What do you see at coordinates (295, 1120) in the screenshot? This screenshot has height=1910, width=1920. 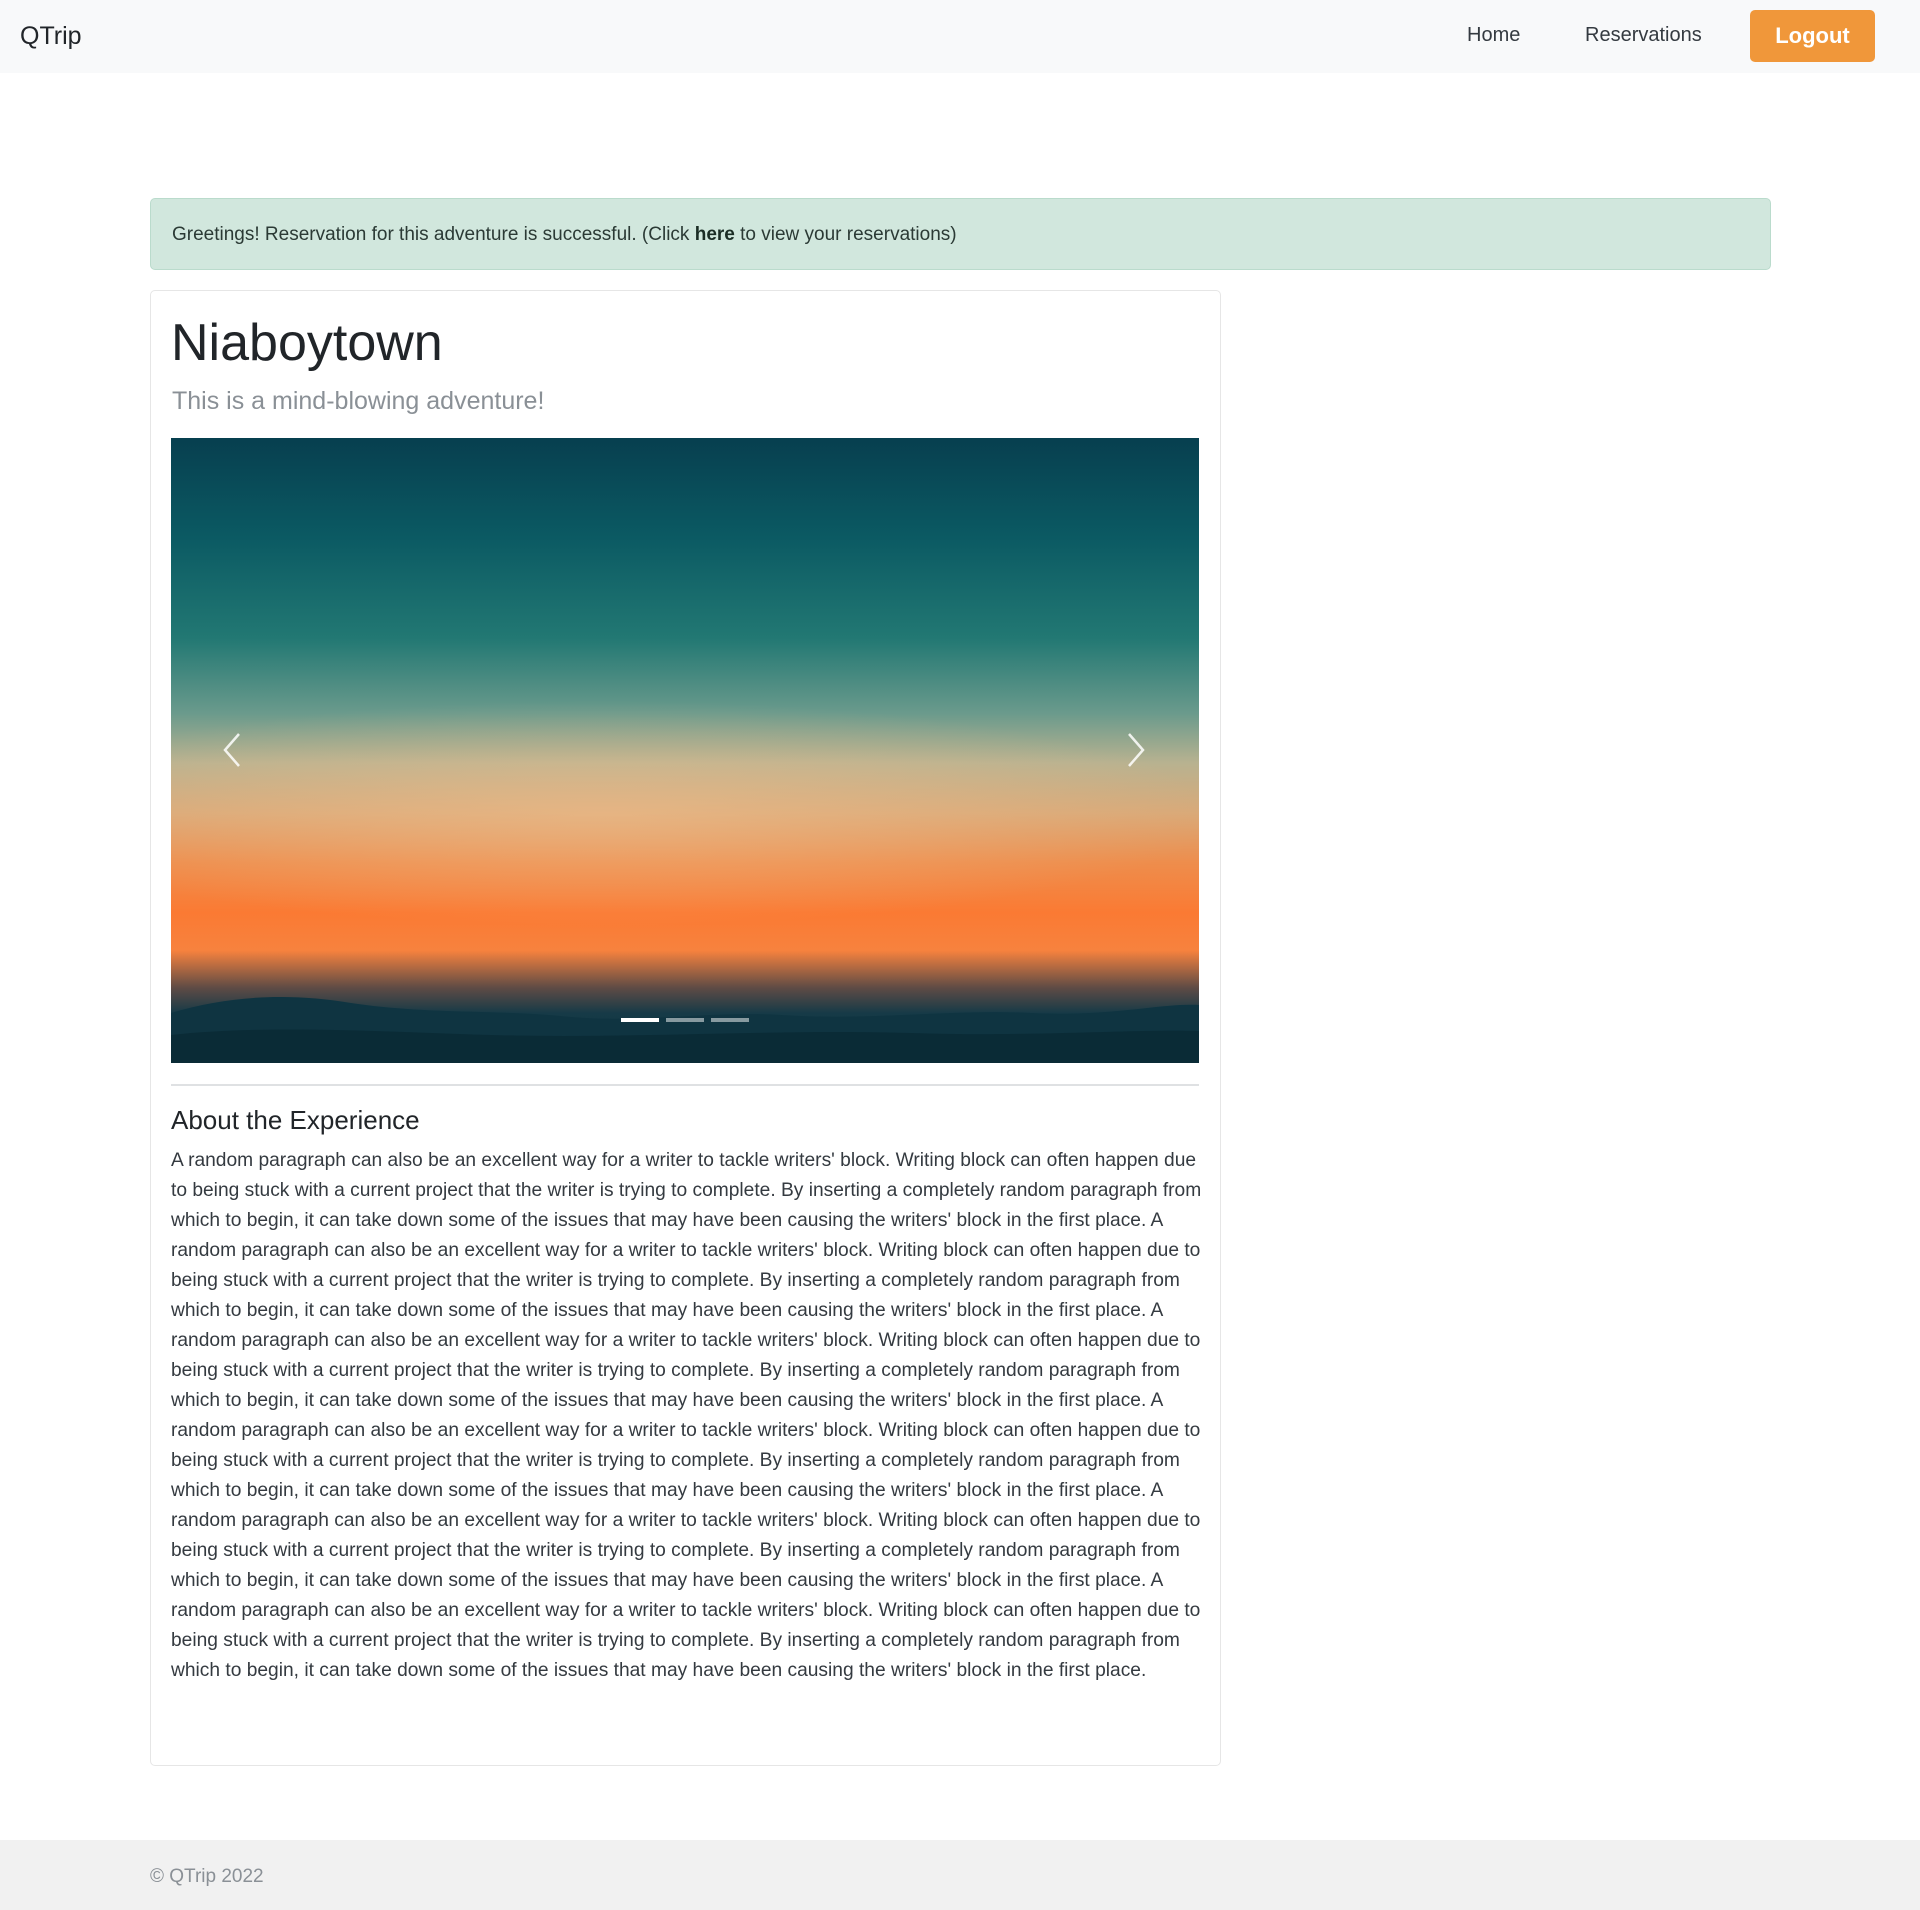 I see `about-section-title: About the Experience` at bounding box center [295, 1120].